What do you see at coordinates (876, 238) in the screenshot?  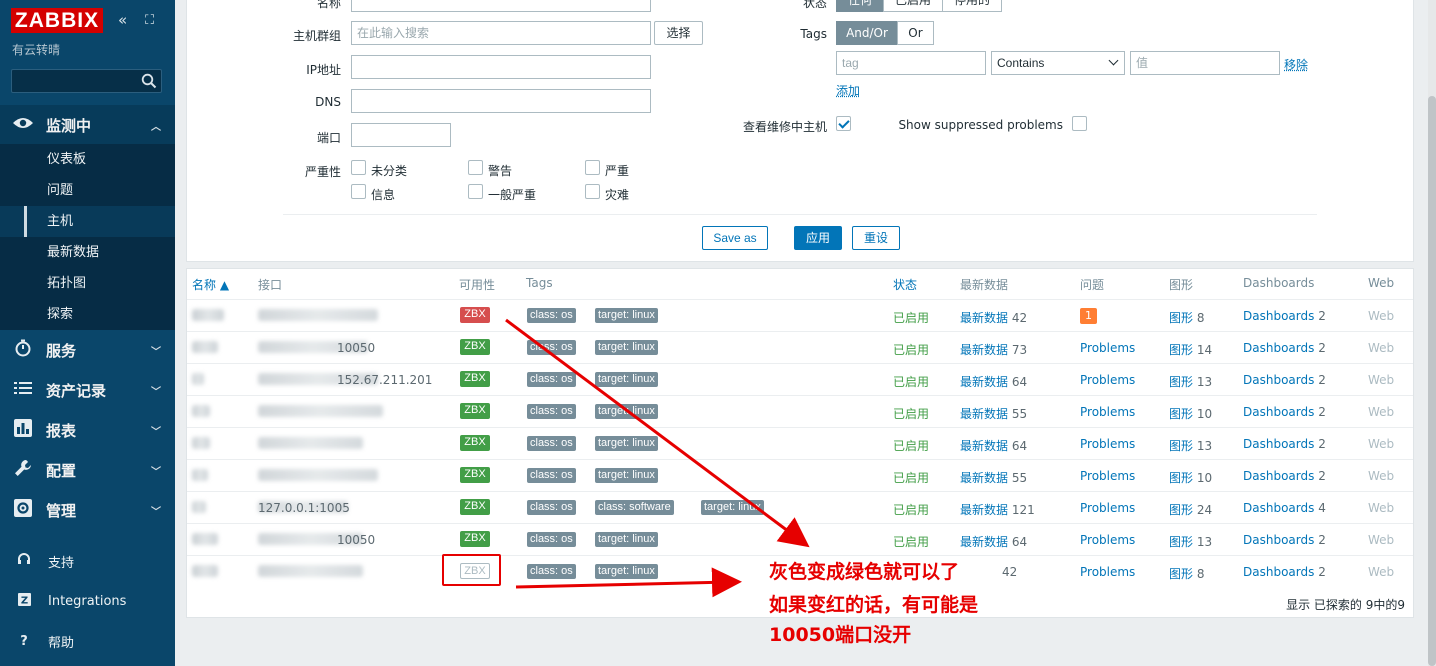 I see `reset-button: 重设` at bounding box center [876, 238].